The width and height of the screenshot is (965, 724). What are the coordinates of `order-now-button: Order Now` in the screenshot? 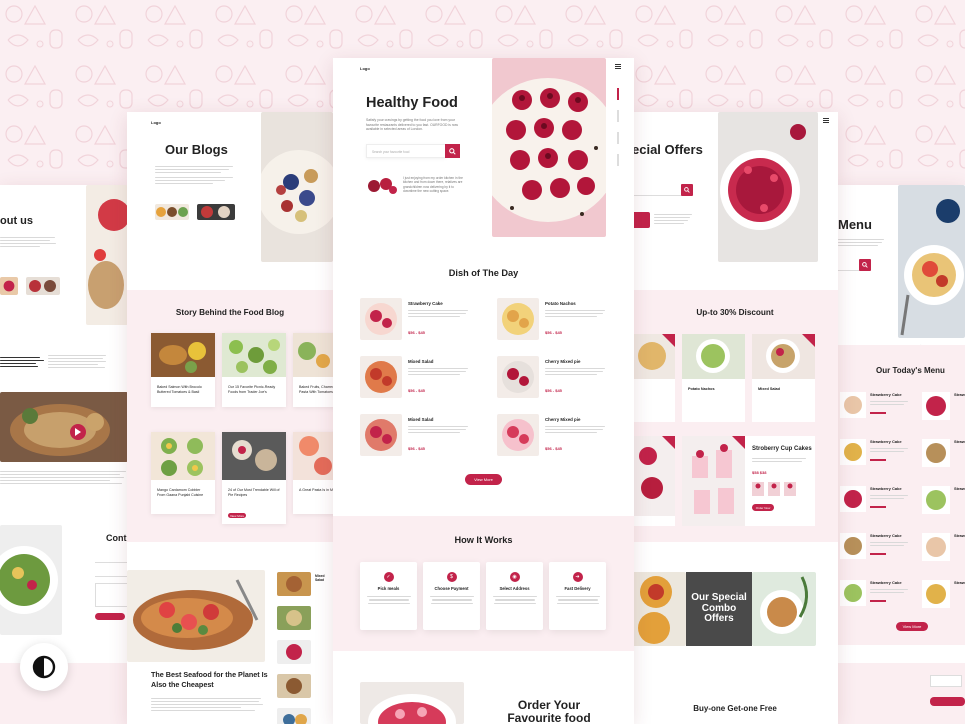 It's located at (763, 507).